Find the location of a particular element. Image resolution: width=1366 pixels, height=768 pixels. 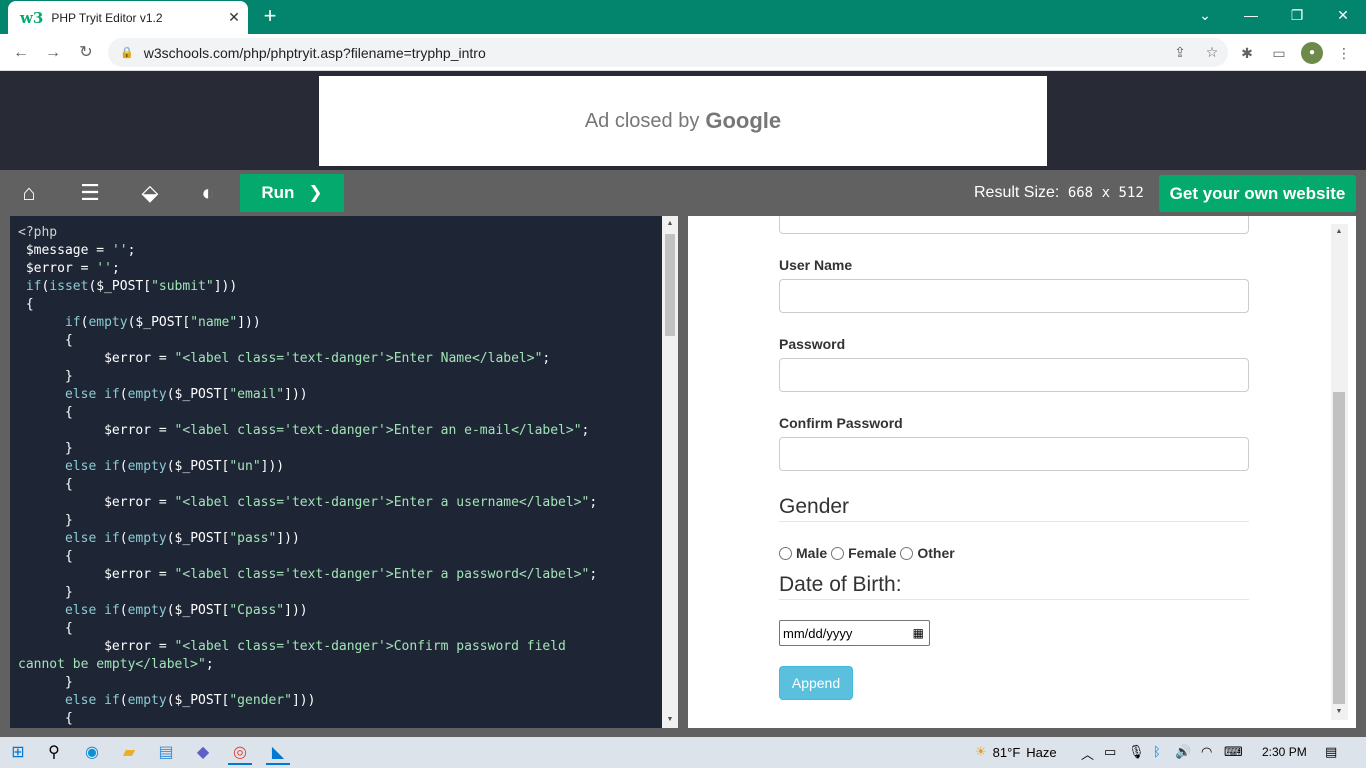

profile-avatar: ● is located at coordinates (1312, 53).